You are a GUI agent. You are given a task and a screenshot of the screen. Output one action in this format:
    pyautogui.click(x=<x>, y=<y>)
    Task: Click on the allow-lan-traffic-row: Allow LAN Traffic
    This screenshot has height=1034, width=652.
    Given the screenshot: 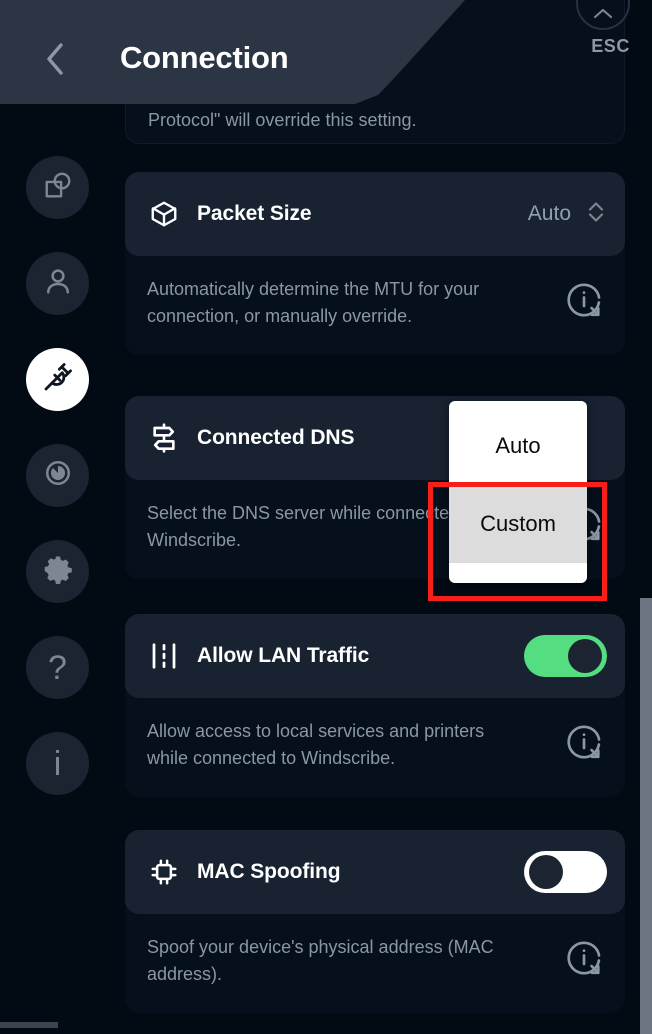 What is the action you would take?
    pyautogui.click(x=375, y=656)
    